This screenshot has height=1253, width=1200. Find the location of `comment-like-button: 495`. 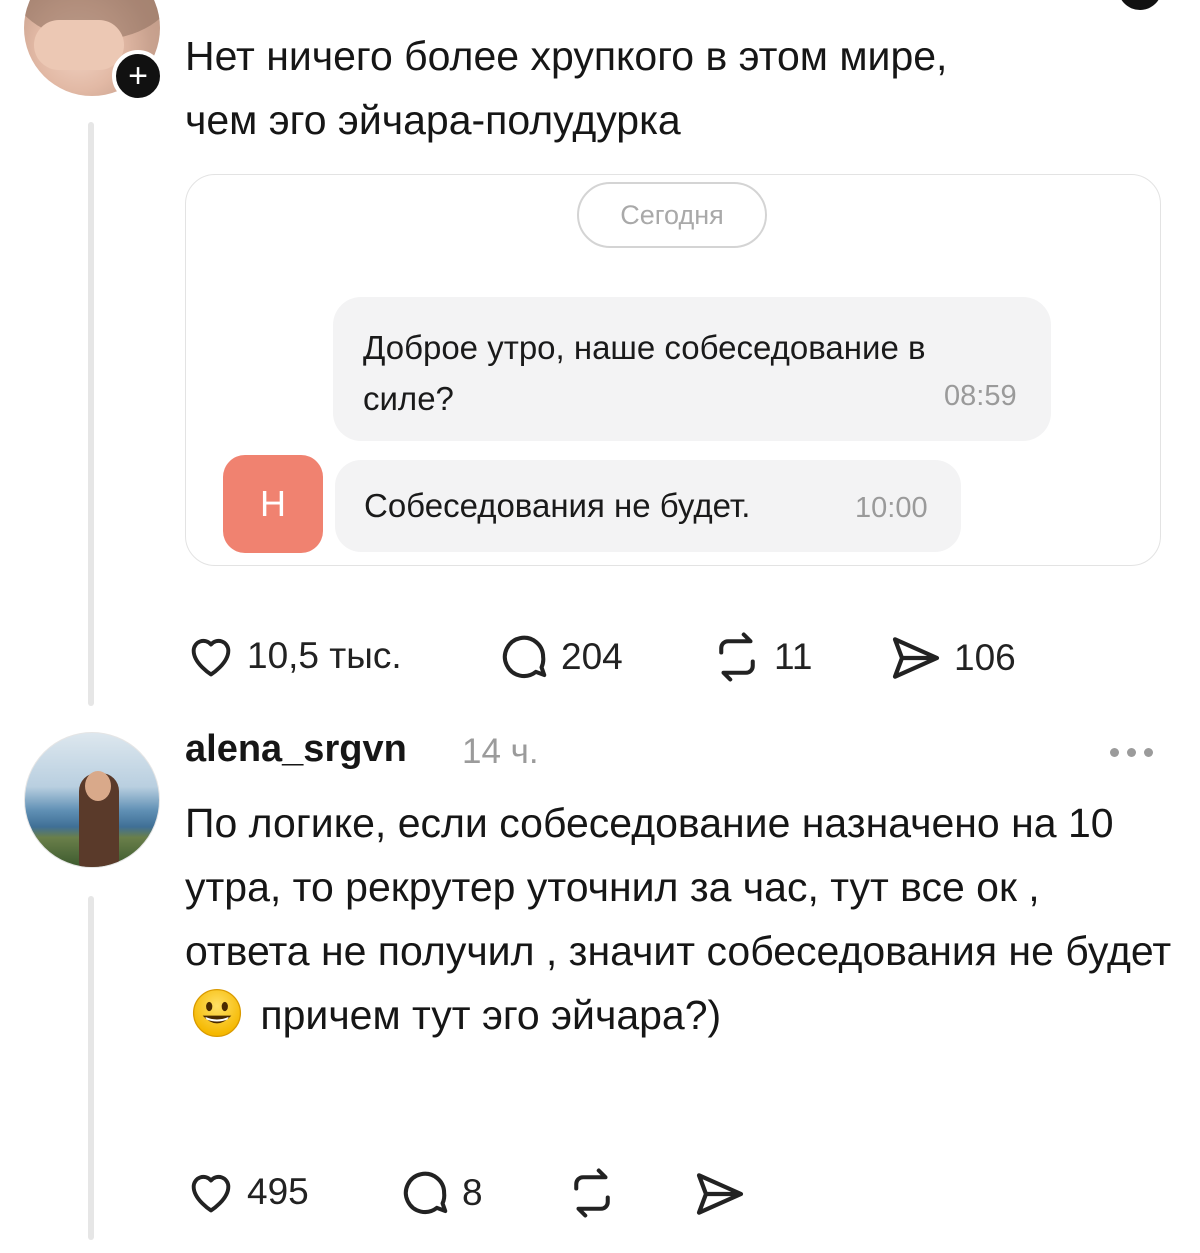

comment-like-button: 495 is located at coordinates (247, 1192).